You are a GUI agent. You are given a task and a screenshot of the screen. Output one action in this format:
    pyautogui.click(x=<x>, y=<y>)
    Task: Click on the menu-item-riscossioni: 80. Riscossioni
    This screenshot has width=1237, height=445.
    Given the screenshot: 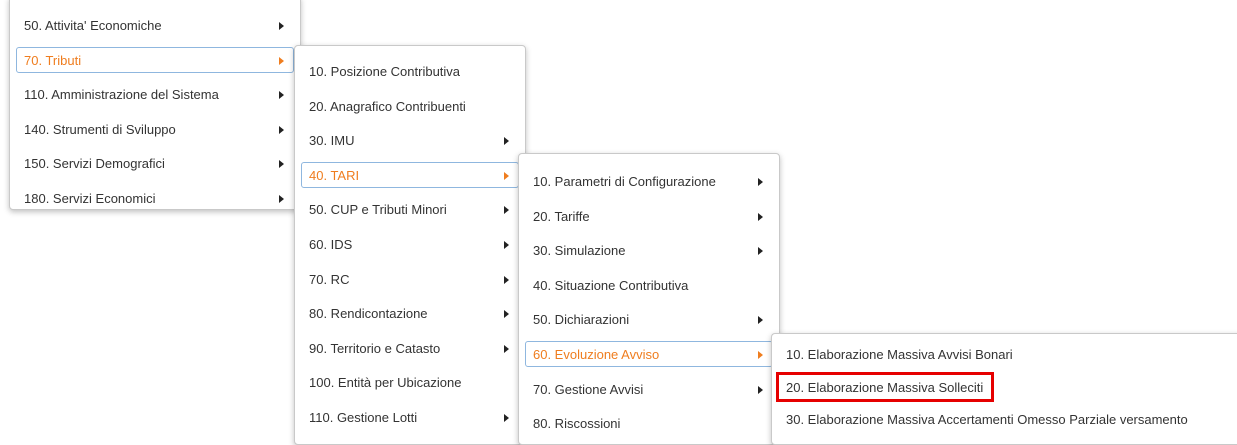 What is the action you would take?
    pyautogui.click(x=649, y=423)
    